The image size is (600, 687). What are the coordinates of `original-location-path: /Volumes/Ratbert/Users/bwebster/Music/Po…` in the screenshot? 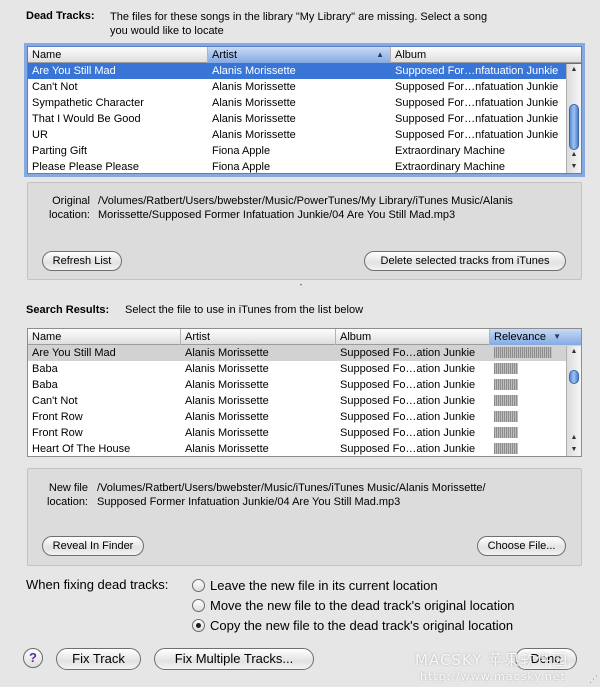 It's located at (305, 208).